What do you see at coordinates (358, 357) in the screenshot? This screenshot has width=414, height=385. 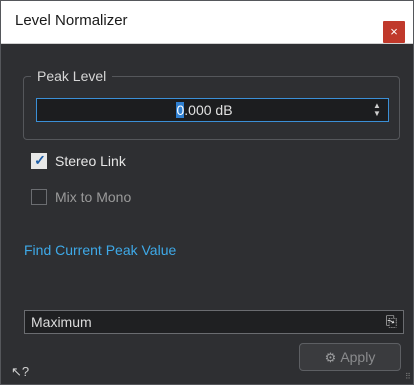 I see `apply-label: Apply` at bounding box center [358, 357].